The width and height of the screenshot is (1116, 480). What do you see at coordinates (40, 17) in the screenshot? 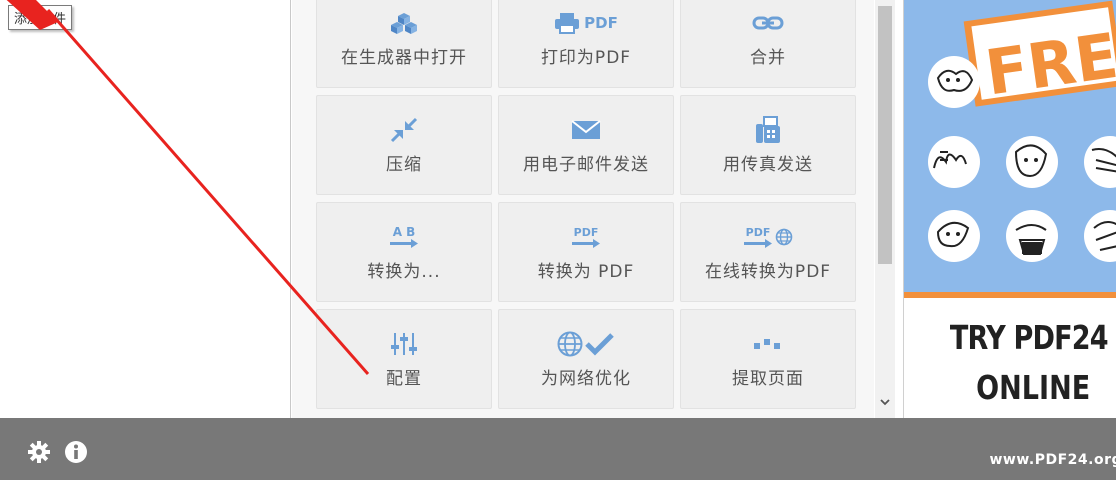
I see `add-file-tooltip: 添加文件` at bounding box center [40, 17].